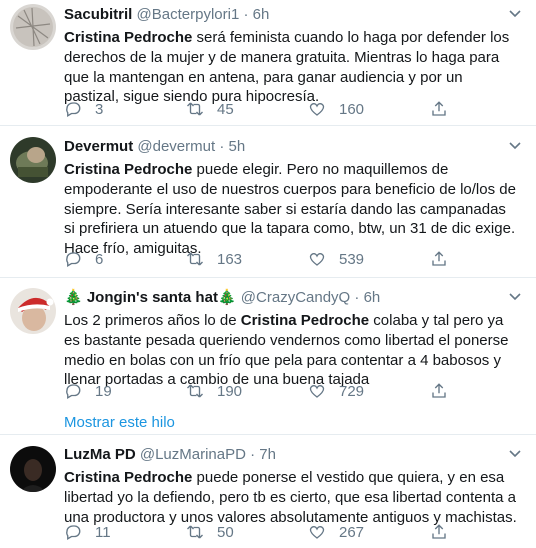  Describe the element at coordinates (83, 109) in the screenshot. I see `reply-button: 3` at that location.